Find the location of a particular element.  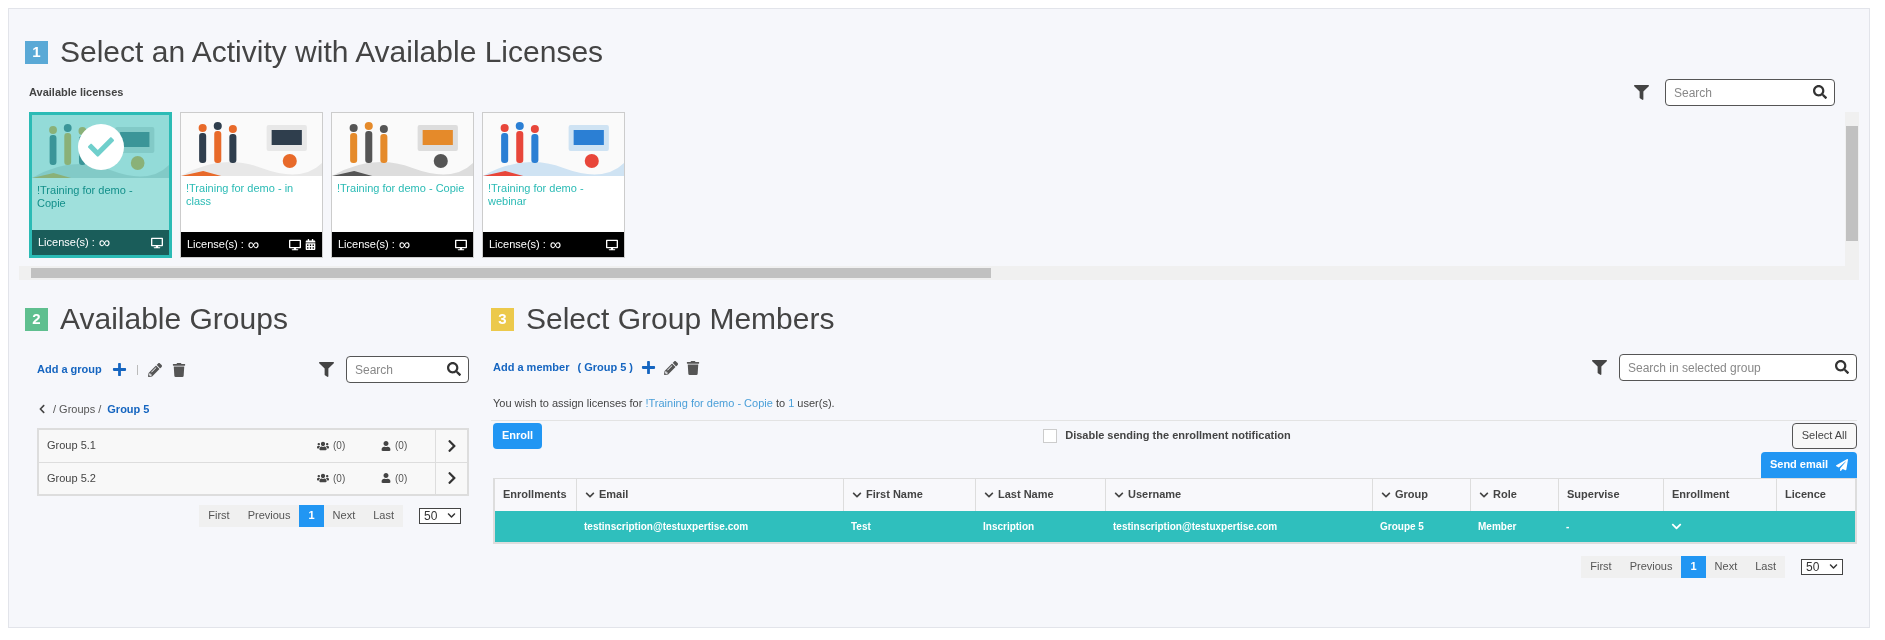

activity-card: !Training for demo - in class License(s) : ∞ is located at coordinates (251, 185).